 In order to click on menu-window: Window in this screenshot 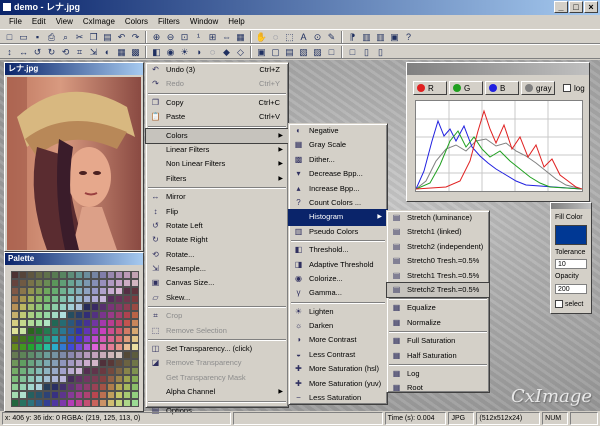, I will do `click(204, 22)`.